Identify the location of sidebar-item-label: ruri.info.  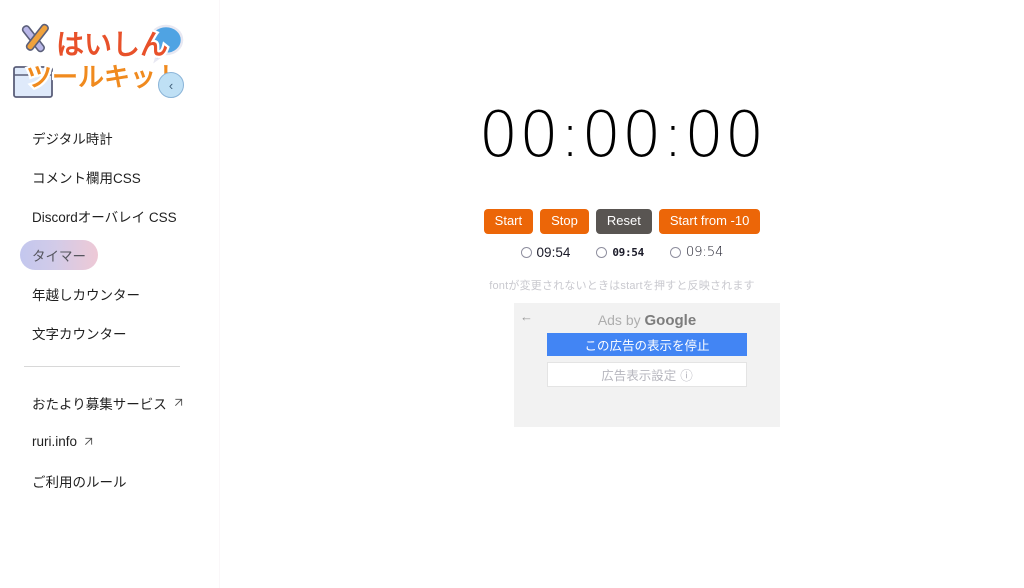
(55, 441).